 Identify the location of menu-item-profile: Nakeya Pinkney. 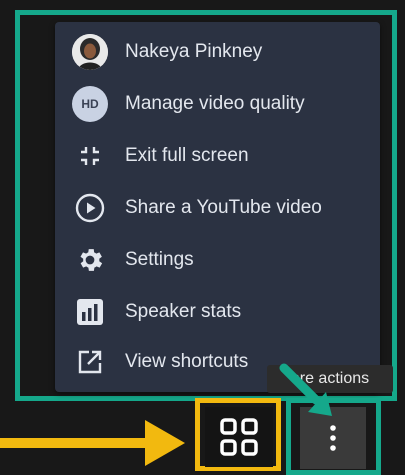
(222, 52).